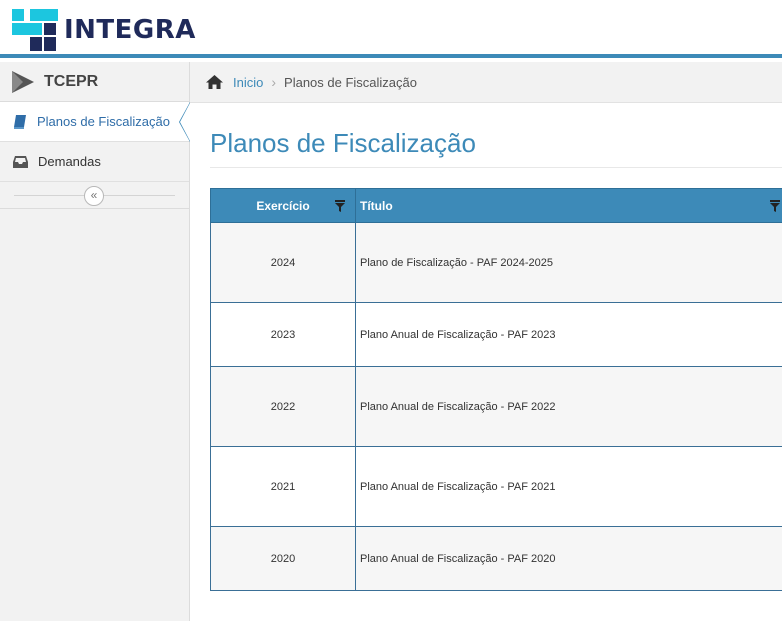 The image size is (782, 621). Describe the element at coordinates (343, 143) in the screenshot. I see `page-title: Planos de Fiscalização` at that location.